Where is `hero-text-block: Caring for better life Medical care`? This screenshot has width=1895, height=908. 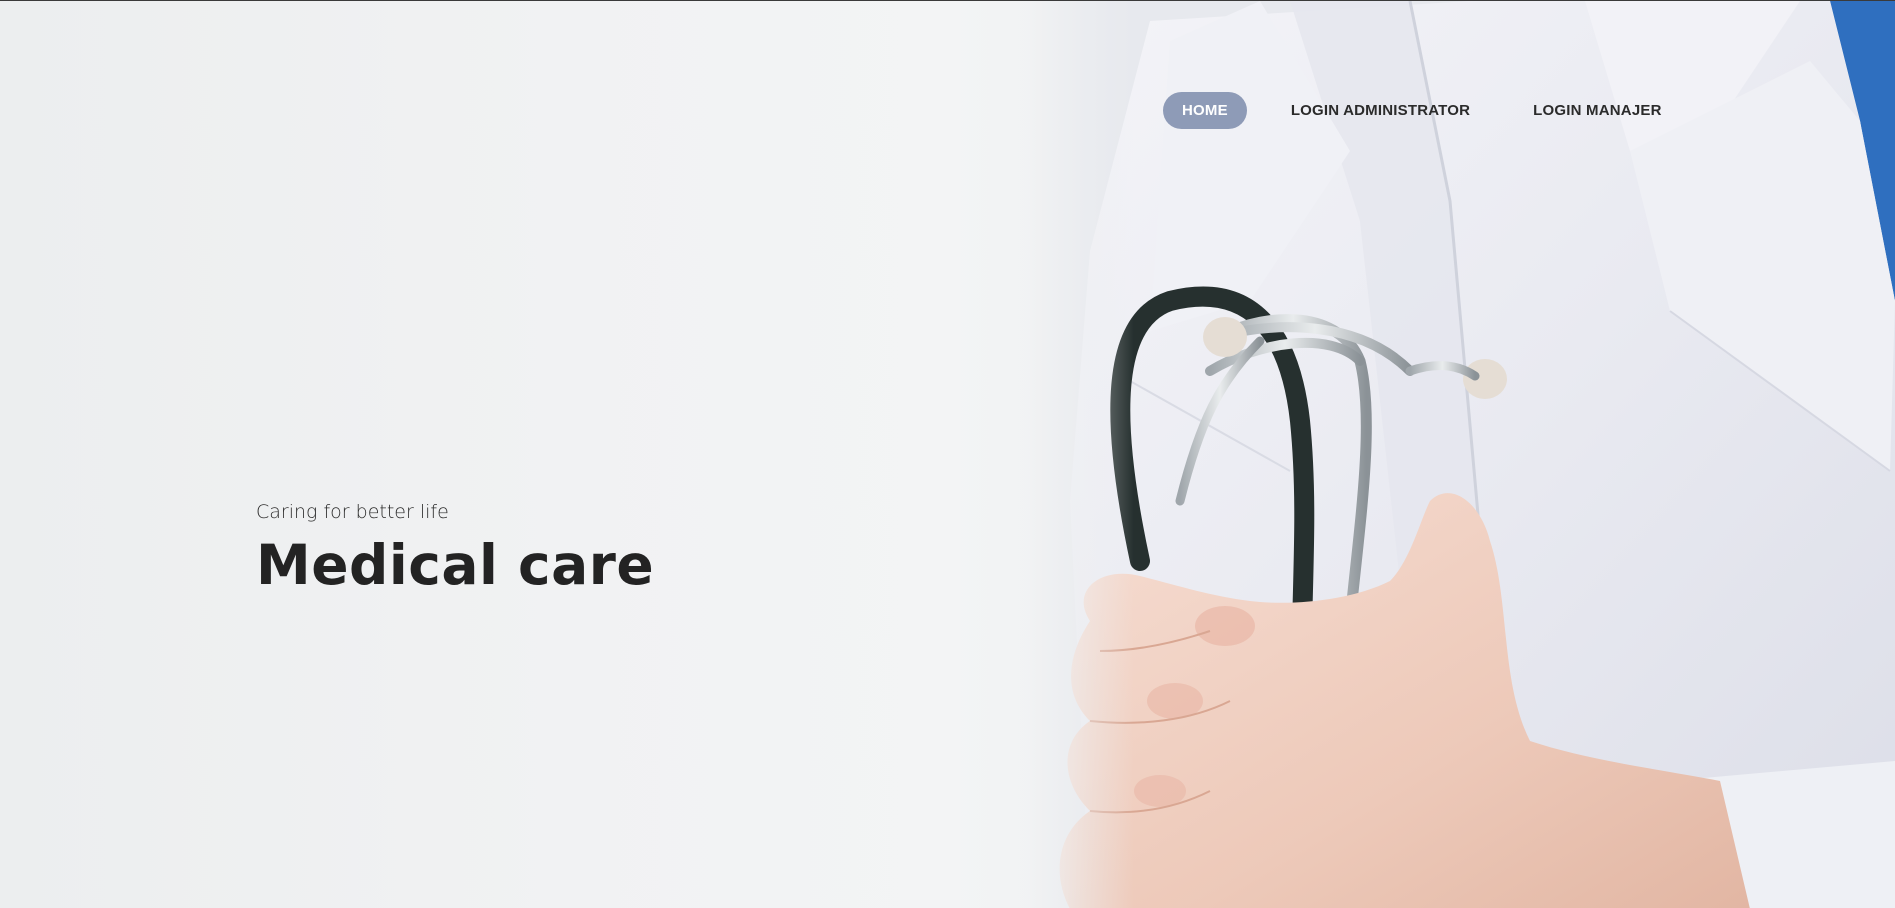 hero-text-block: Caring for better life Medical care is located at coordinates (455, 549).